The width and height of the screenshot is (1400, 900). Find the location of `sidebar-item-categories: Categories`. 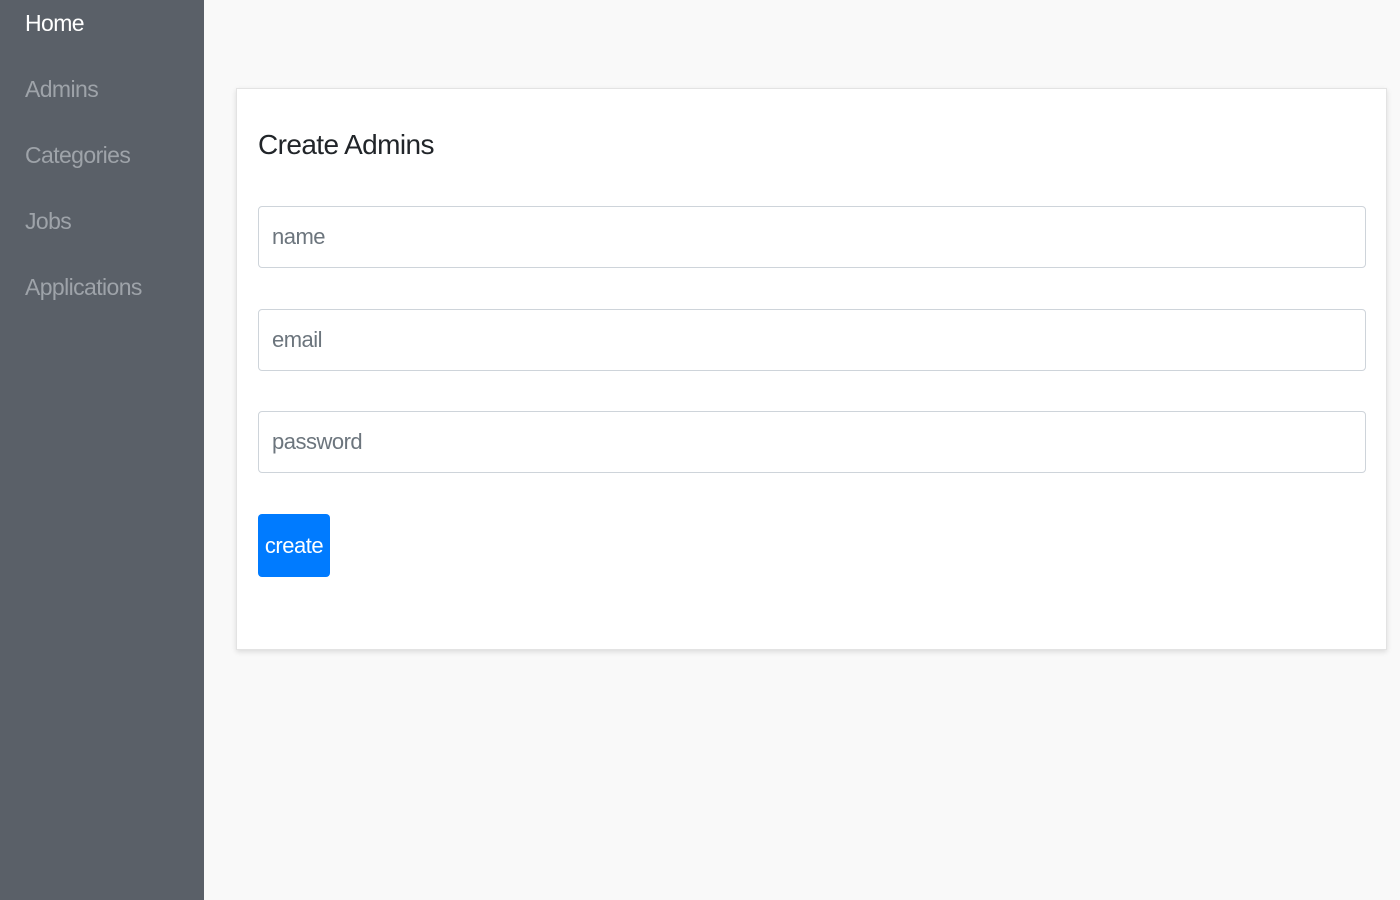

sidebar-item-categories: Categories is located at coordinates (78, 155).